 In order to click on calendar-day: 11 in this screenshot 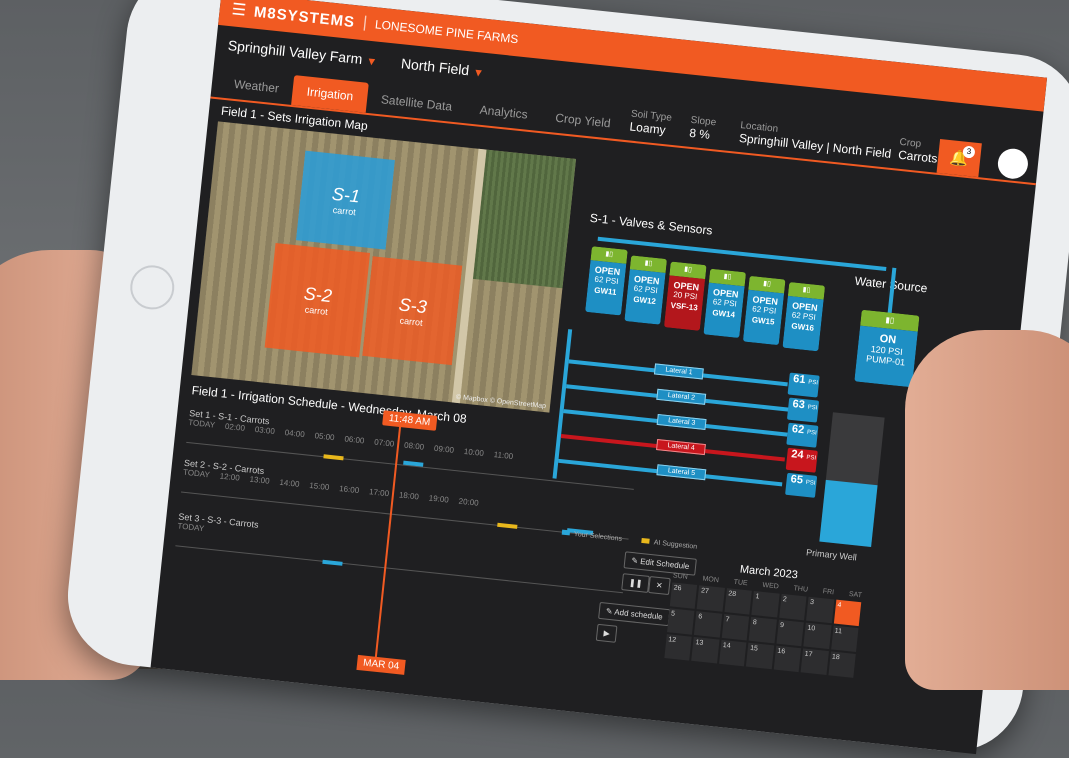, I will do `click(844, 638)`.